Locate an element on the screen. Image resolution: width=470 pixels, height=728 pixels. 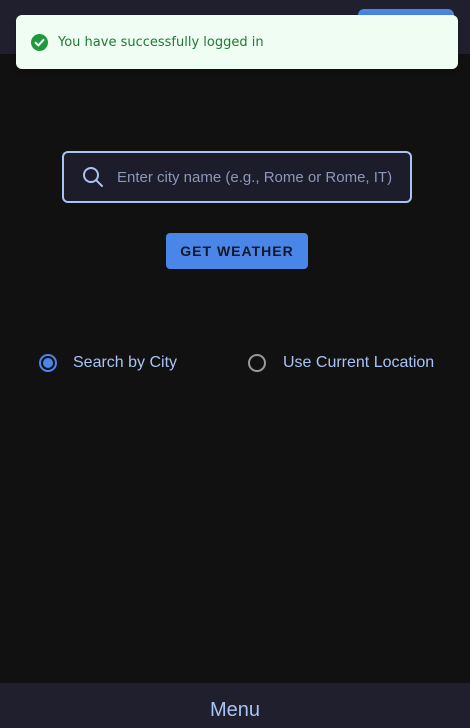
radio-use-current-location: Use Current Location is located at coordinates (341, 363).